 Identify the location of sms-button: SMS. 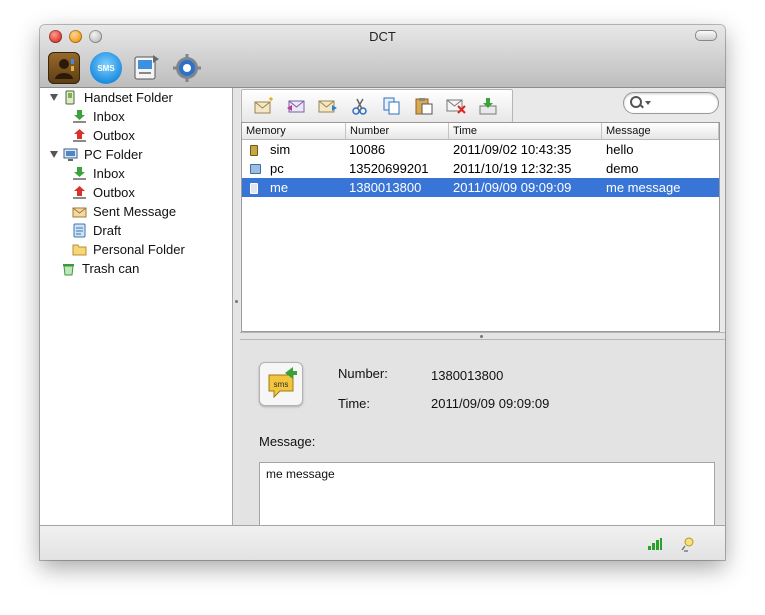
(106, 68).